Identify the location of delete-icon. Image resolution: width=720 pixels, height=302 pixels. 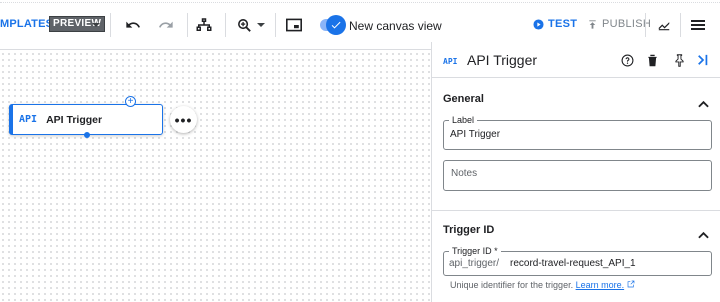
(652, 60).